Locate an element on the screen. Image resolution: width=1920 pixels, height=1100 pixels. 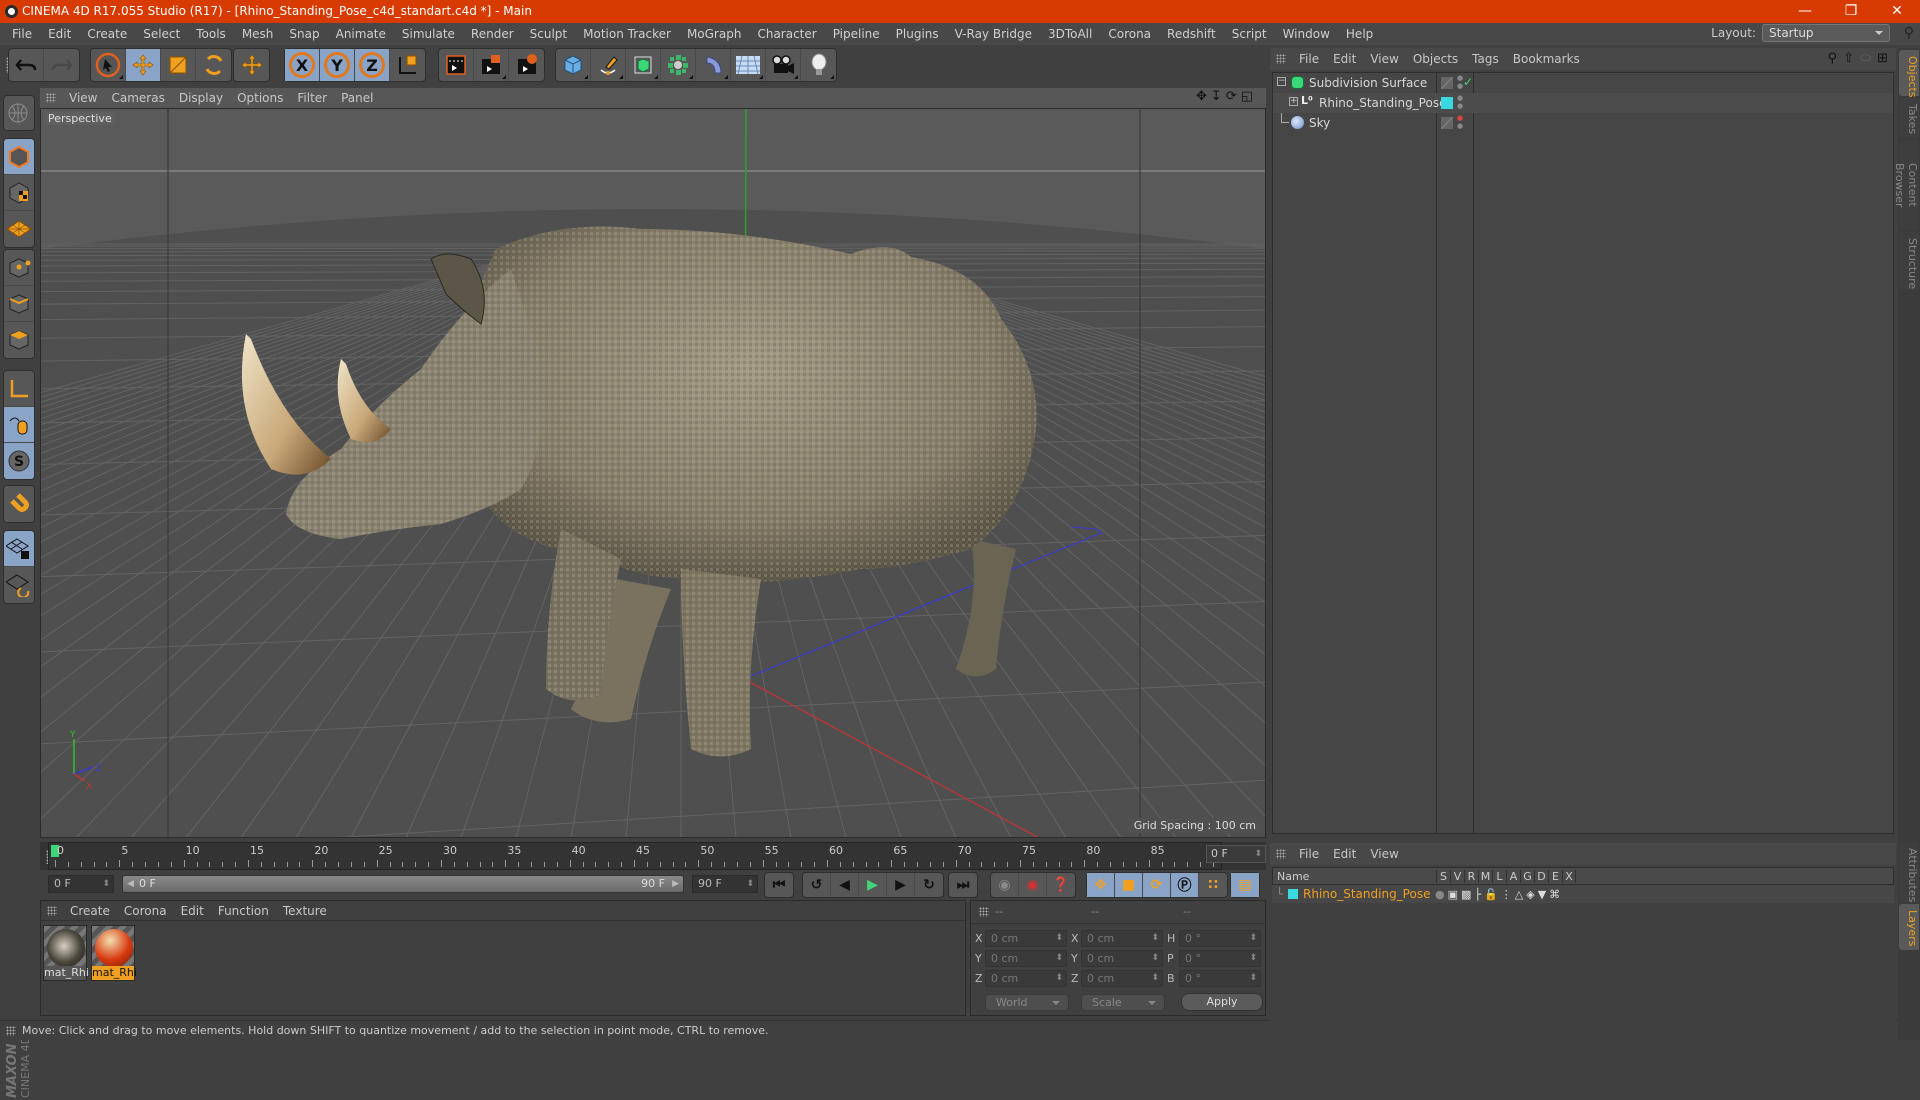
locked-workplane-icon is located at coordinates (19, 549).